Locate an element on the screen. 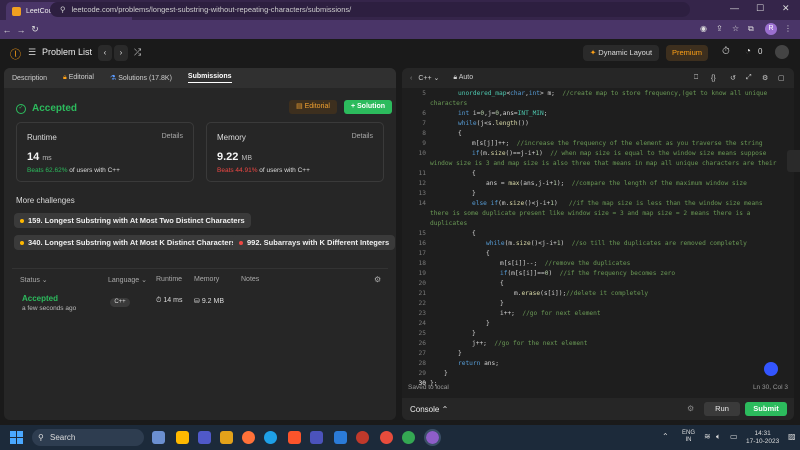 The width and height of the screenshot is (800, 450). minimize-icon: — is located at coordinates (734, 8).